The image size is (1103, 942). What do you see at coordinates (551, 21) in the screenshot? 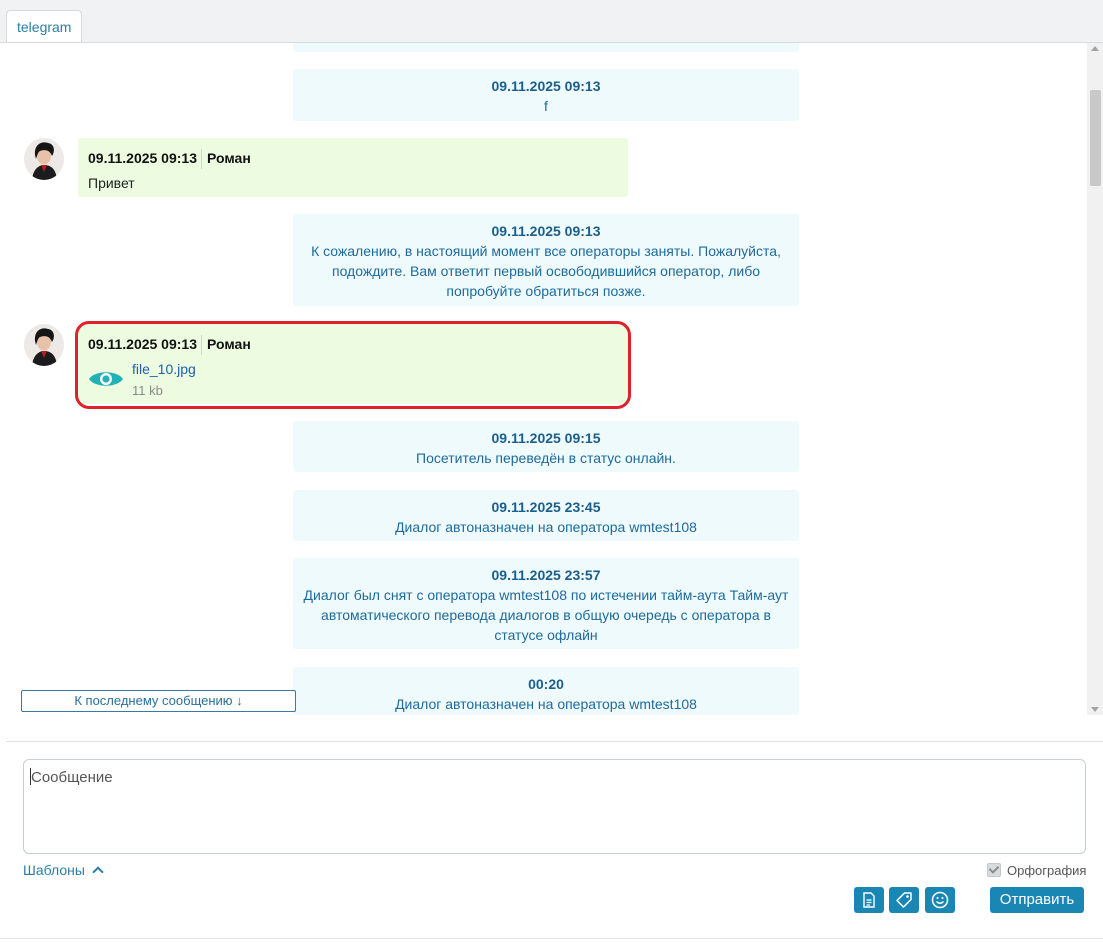
I see `tab-bar: telegram` at bounding box center [551, 21].